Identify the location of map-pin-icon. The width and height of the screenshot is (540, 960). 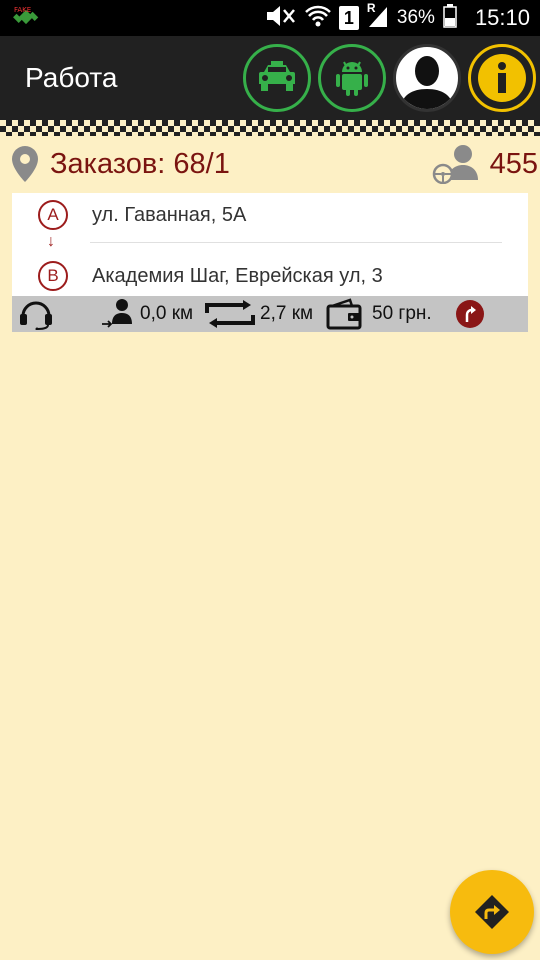
(25, 164).